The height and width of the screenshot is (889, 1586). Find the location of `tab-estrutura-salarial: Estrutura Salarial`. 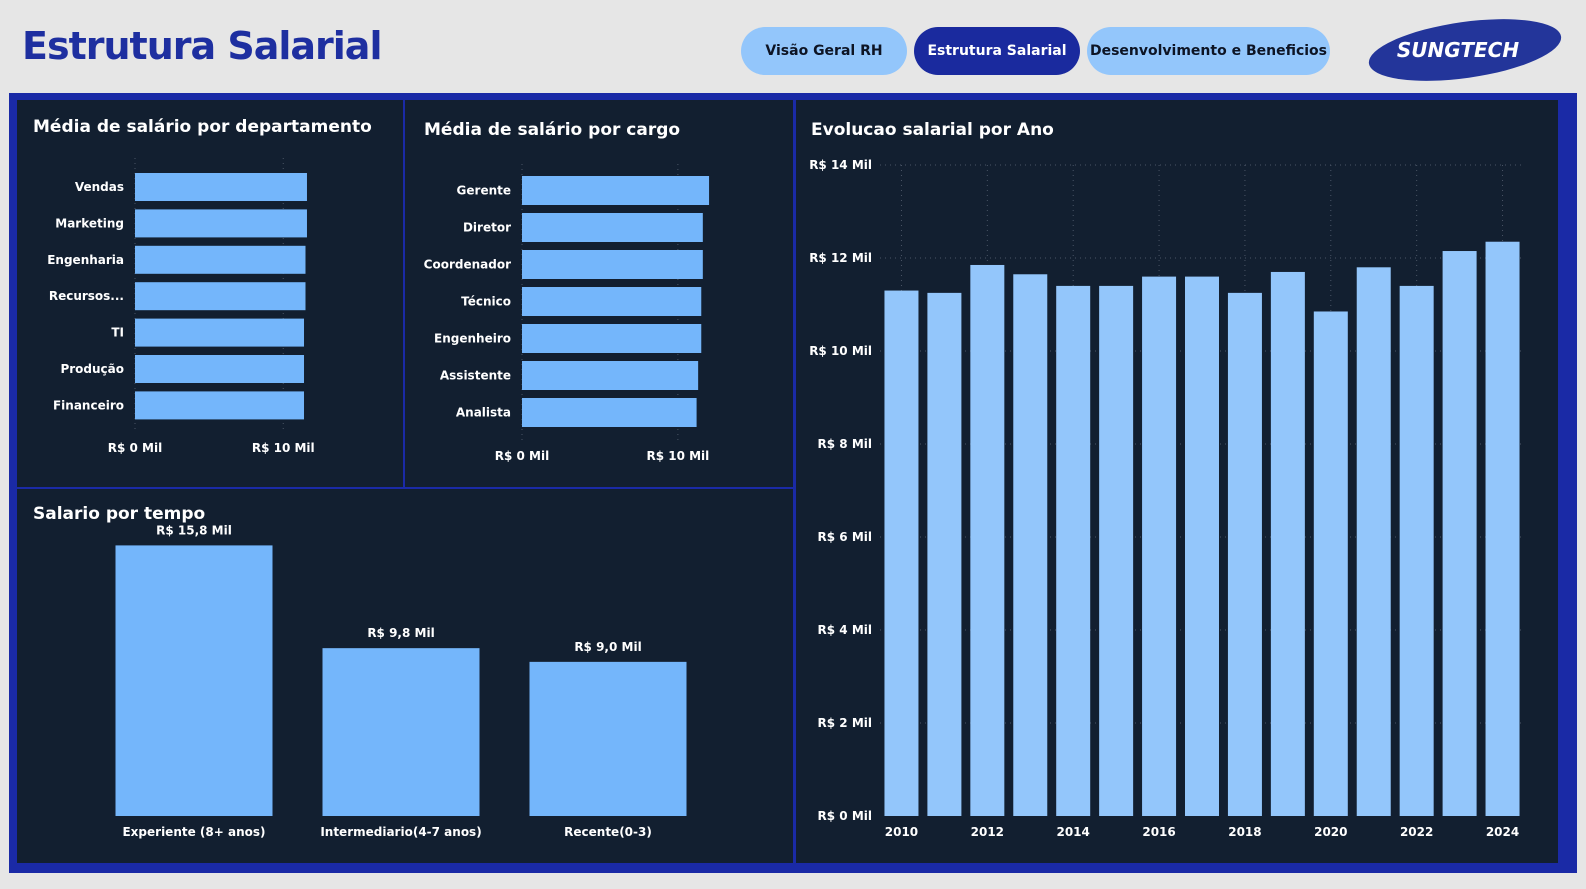

tab-estrutura-salarial: Estrutura Salarial is located at coordinates (997, 51).